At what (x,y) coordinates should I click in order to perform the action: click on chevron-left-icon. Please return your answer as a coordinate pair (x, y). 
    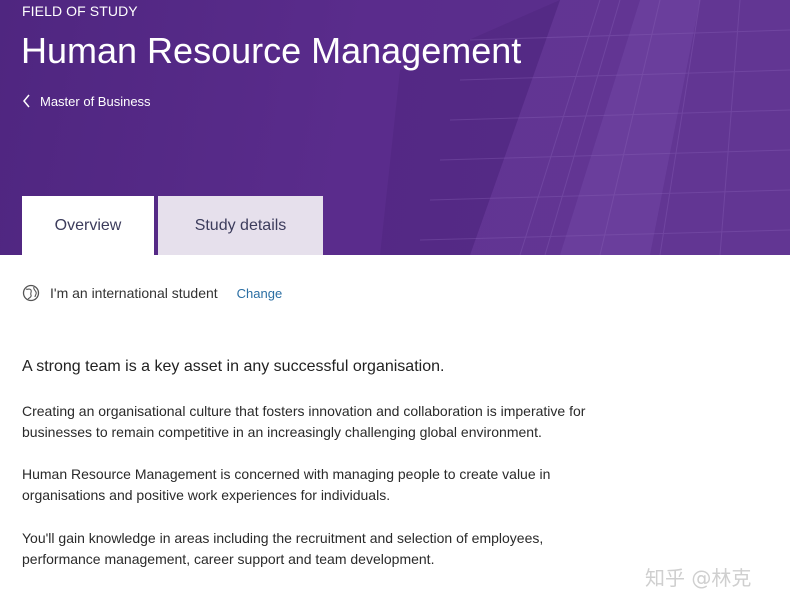
    Looking at the image, I should click on (26, 101).